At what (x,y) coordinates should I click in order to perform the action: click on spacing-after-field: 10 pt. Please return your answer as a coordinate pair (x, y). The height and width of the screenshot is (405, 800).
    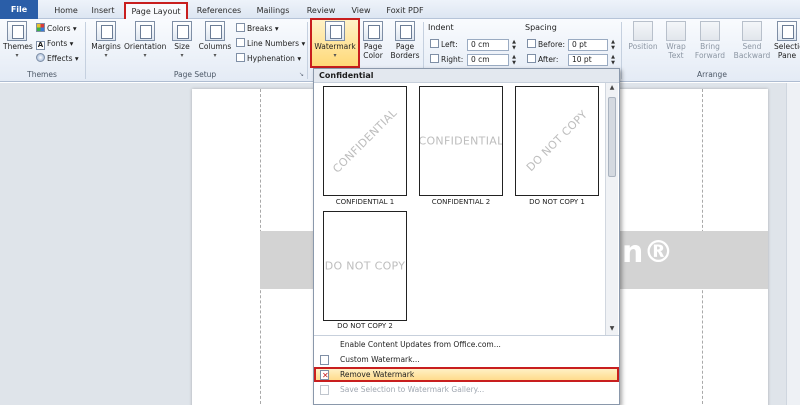
    Looking at the image, I should click on (588, 60).